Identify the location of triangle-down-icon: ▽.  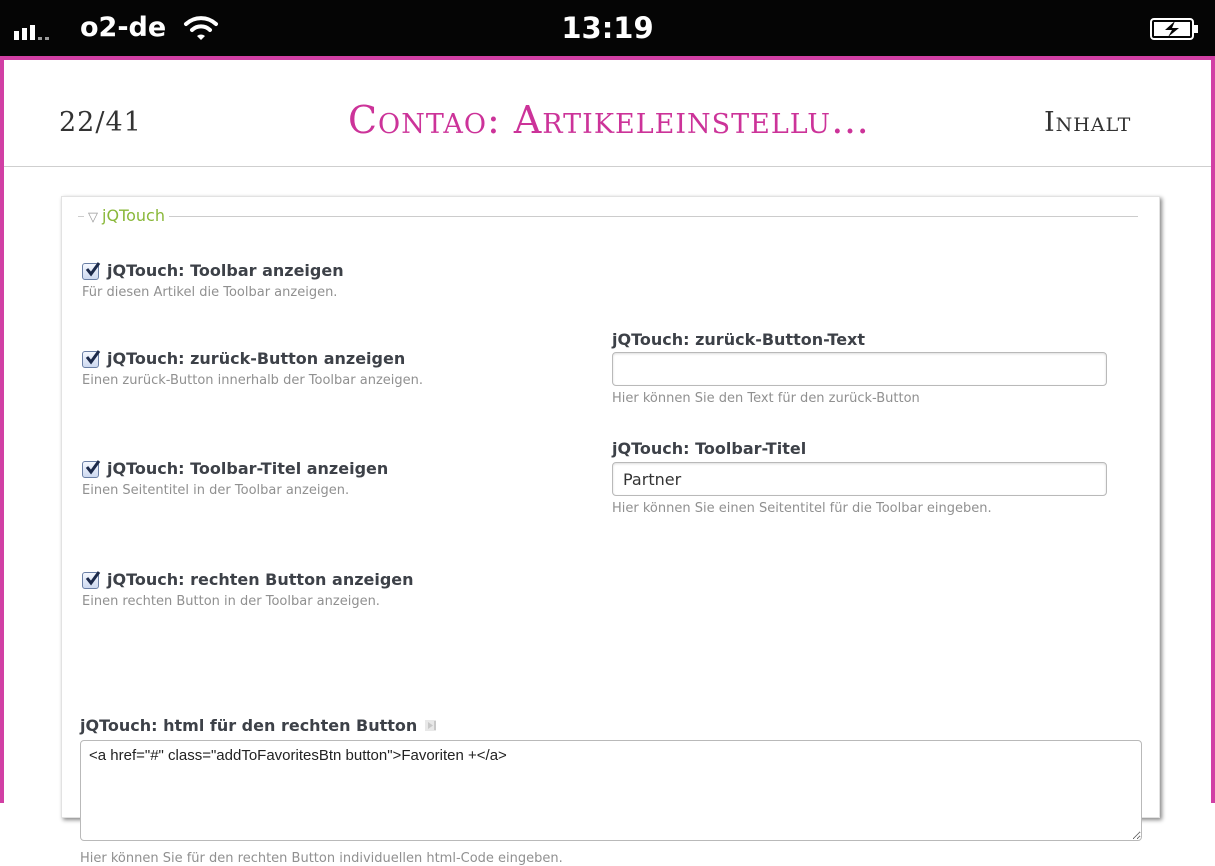
(93, 217).